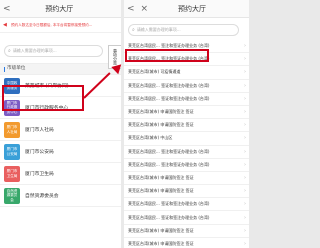 The width and height of the screenshot is (320, 248). Describe the element at coordinates (42, 196) in the screenshot. I see `department-name: 自然资源委员会` at that location.